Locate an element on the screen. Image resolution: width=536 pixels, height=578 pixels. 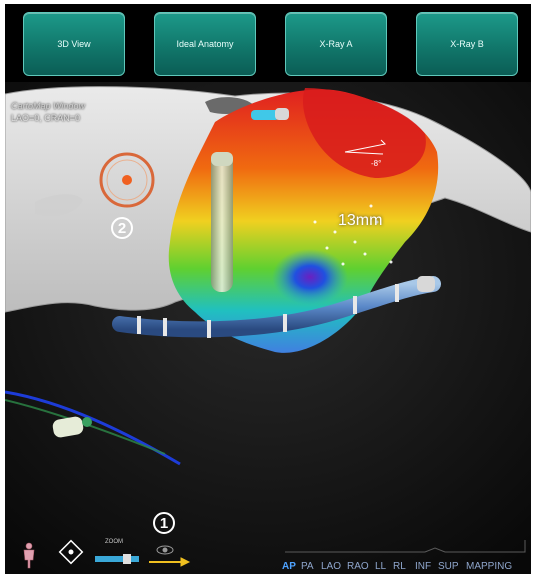
arrow-right-icon is located at coordinates (170, 562).